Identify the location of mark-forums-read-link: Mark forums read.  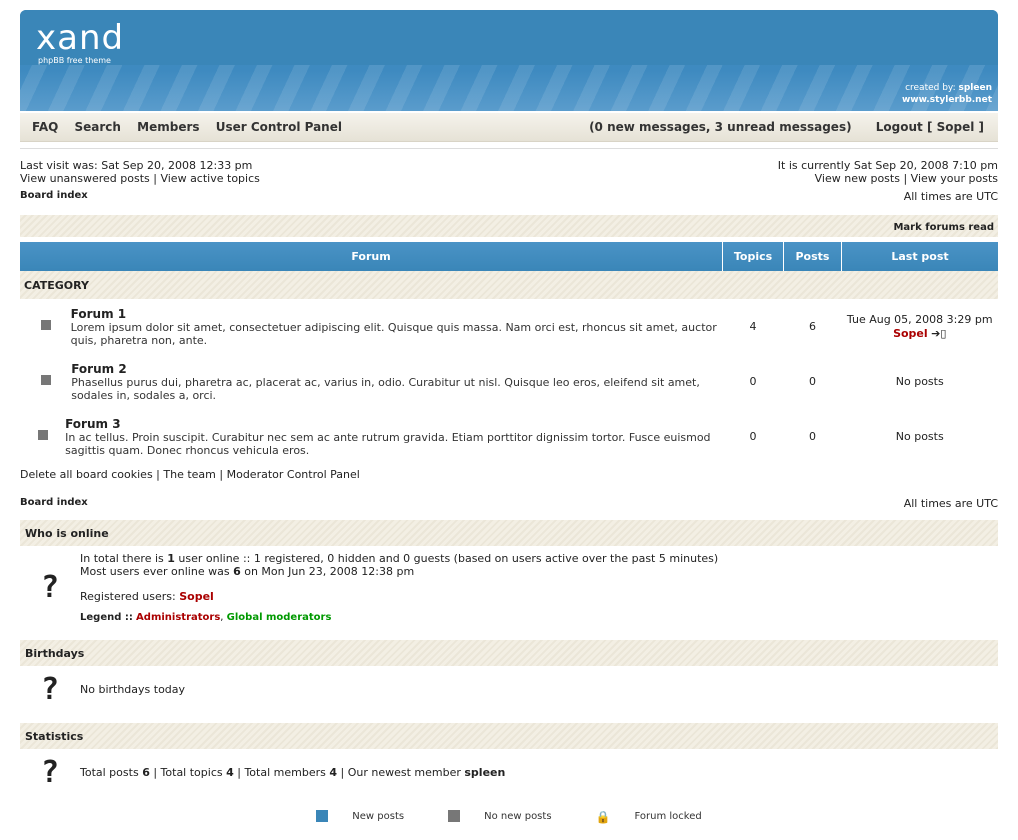
(943, 227).